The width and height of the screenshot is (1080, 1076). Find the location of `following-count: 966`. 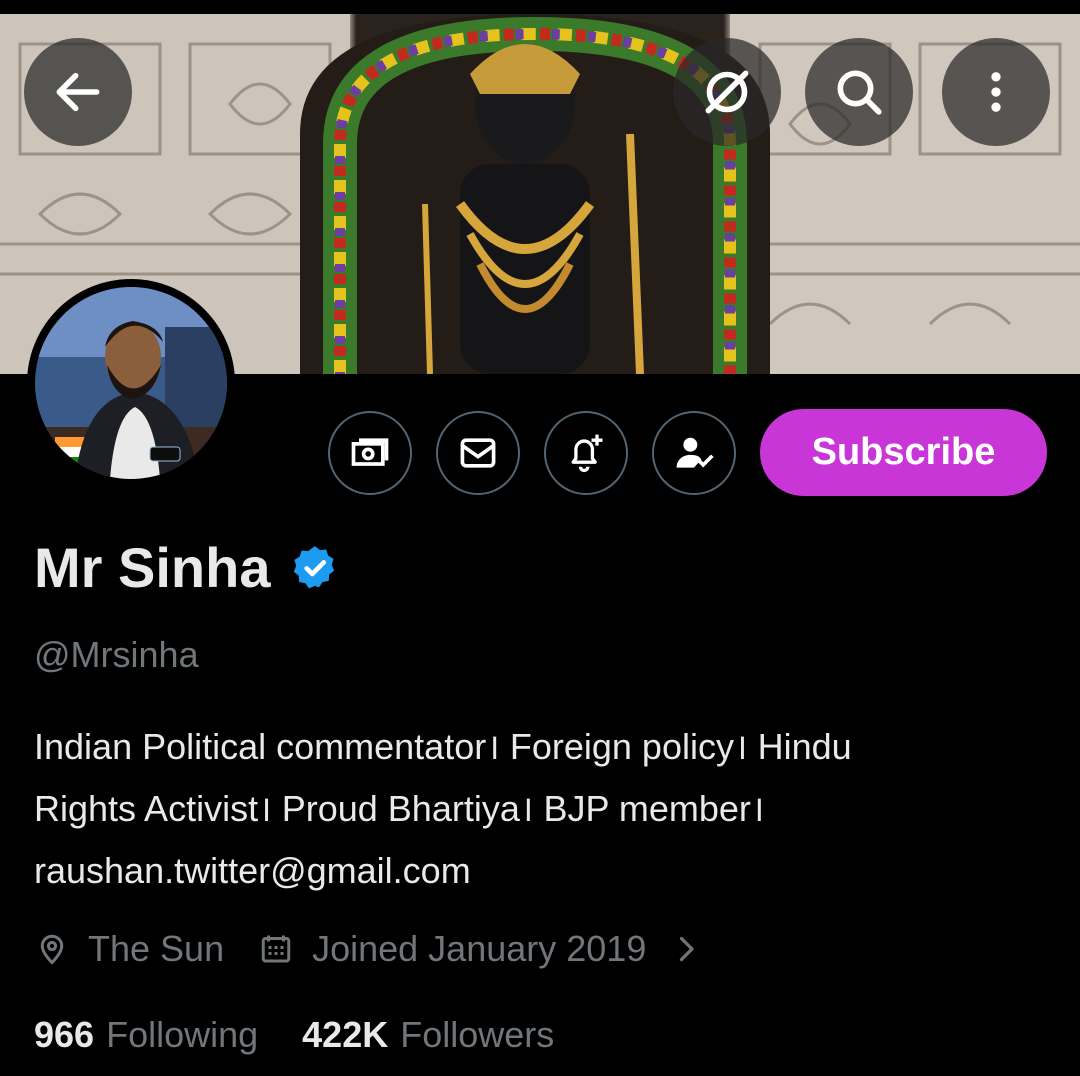

following-count: 966 is located at coordinates (64, 1034).